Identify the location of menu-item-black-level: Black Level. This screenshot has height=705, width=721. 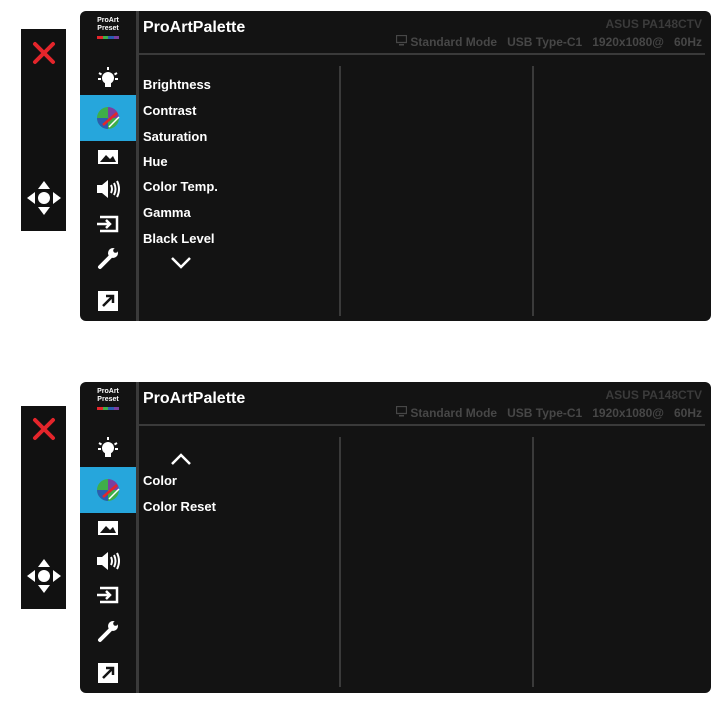
(179, 238).